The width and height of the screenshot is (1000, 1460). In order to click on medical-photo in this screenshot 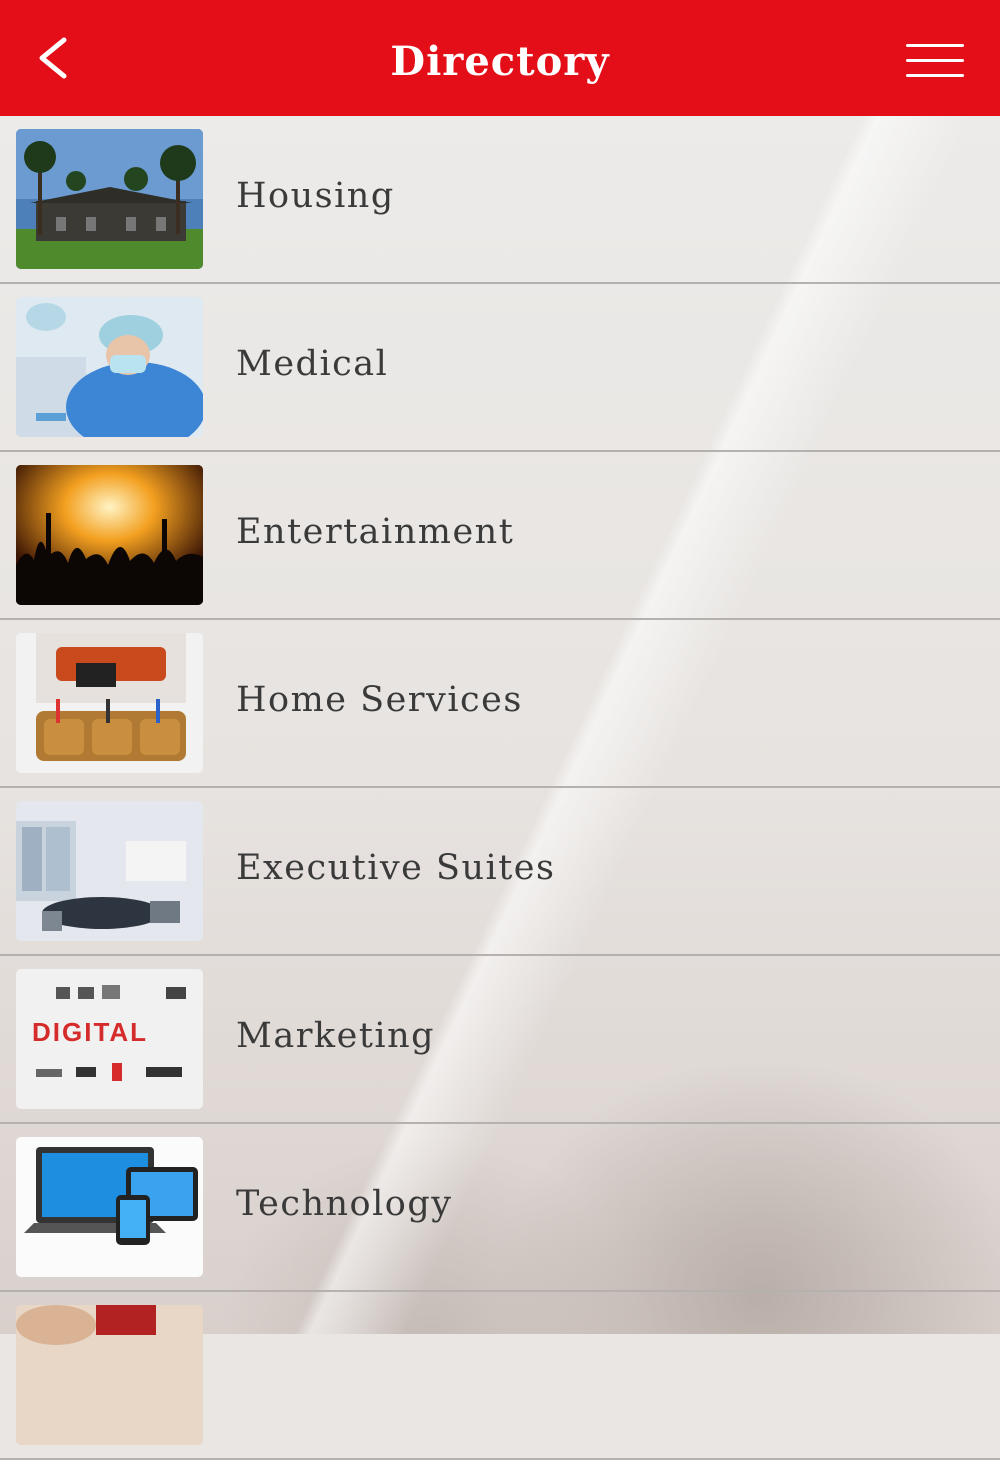, I will do `click(109, 367)`.